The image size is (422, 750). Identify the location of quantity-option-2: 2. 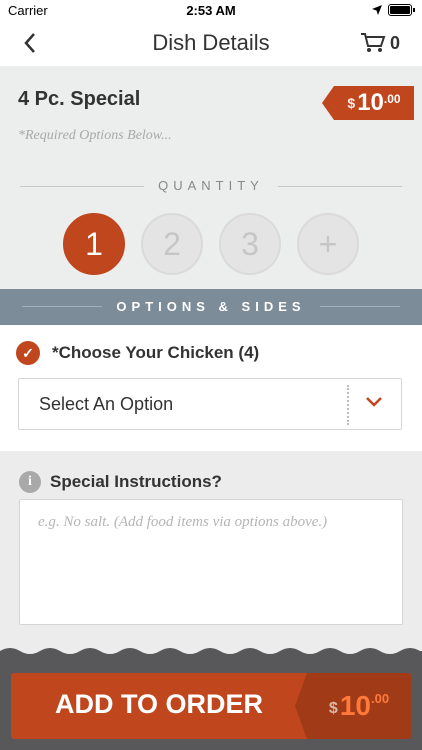
(172, 244).